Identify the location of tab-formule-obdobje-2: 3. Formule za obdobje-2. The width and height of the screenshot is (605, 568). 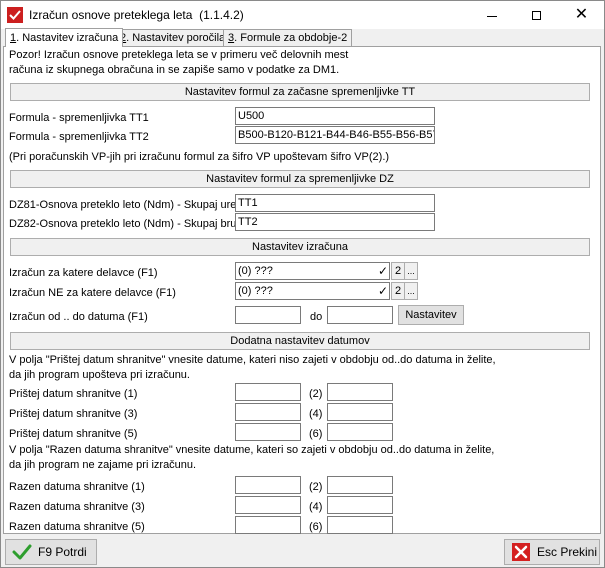
(288, 37).